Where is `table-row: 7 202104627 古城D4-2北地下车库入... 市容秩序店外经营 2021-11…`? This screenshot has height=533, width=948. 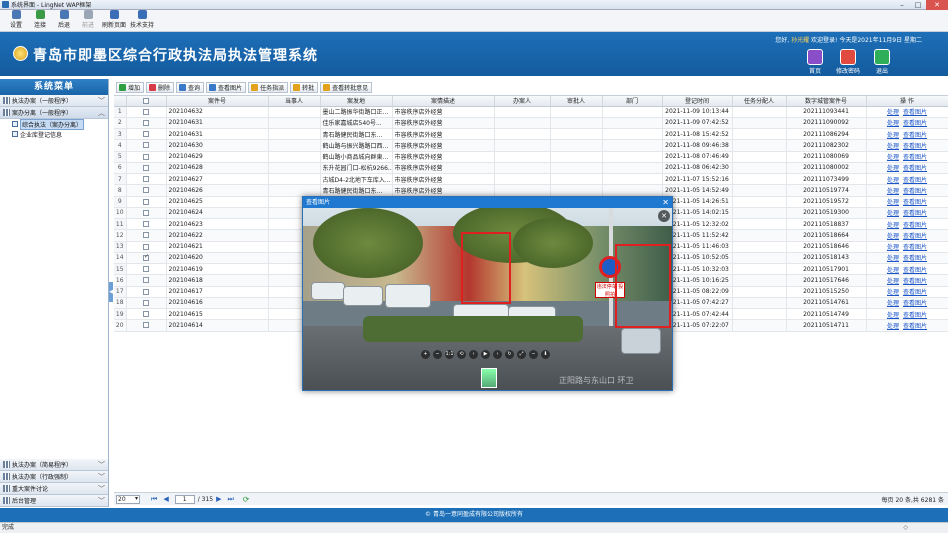 table-row: 7 202104627 古城D4-2北地下车库入... 市容秩序店外经营 2021-11… is located at coordinates (531, 179).